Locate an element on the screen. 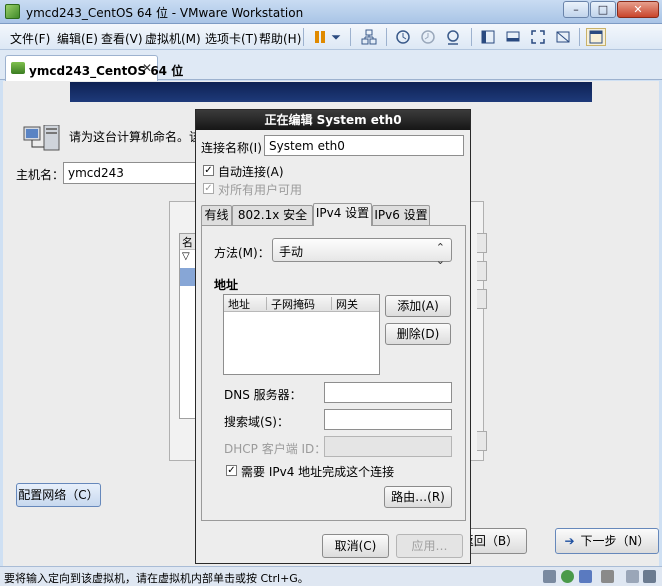 Image resolution: width=662 pixels, height=586 pixels. select-chevron-icon: ⌃ ⌄ is located at coordinates (440, 254).